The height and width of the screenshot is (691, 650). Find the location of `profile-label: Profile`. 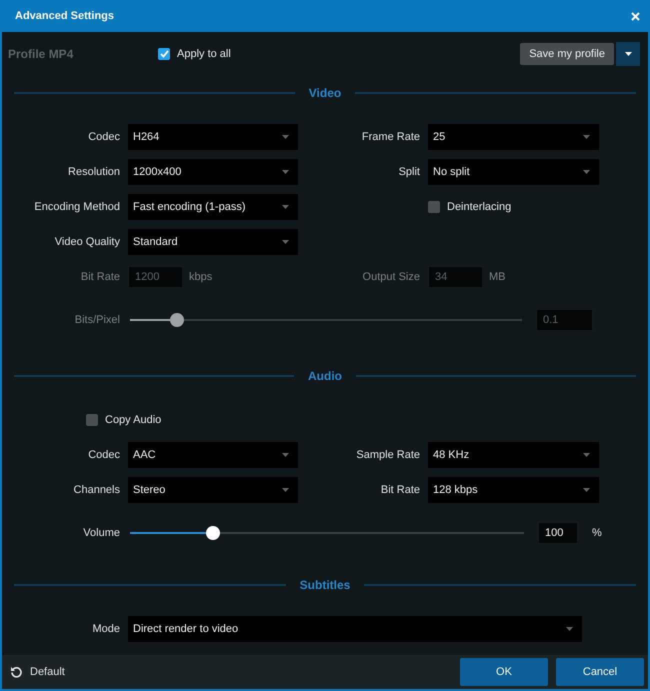

profile-label: Profile is located at coordinates (27, 53).